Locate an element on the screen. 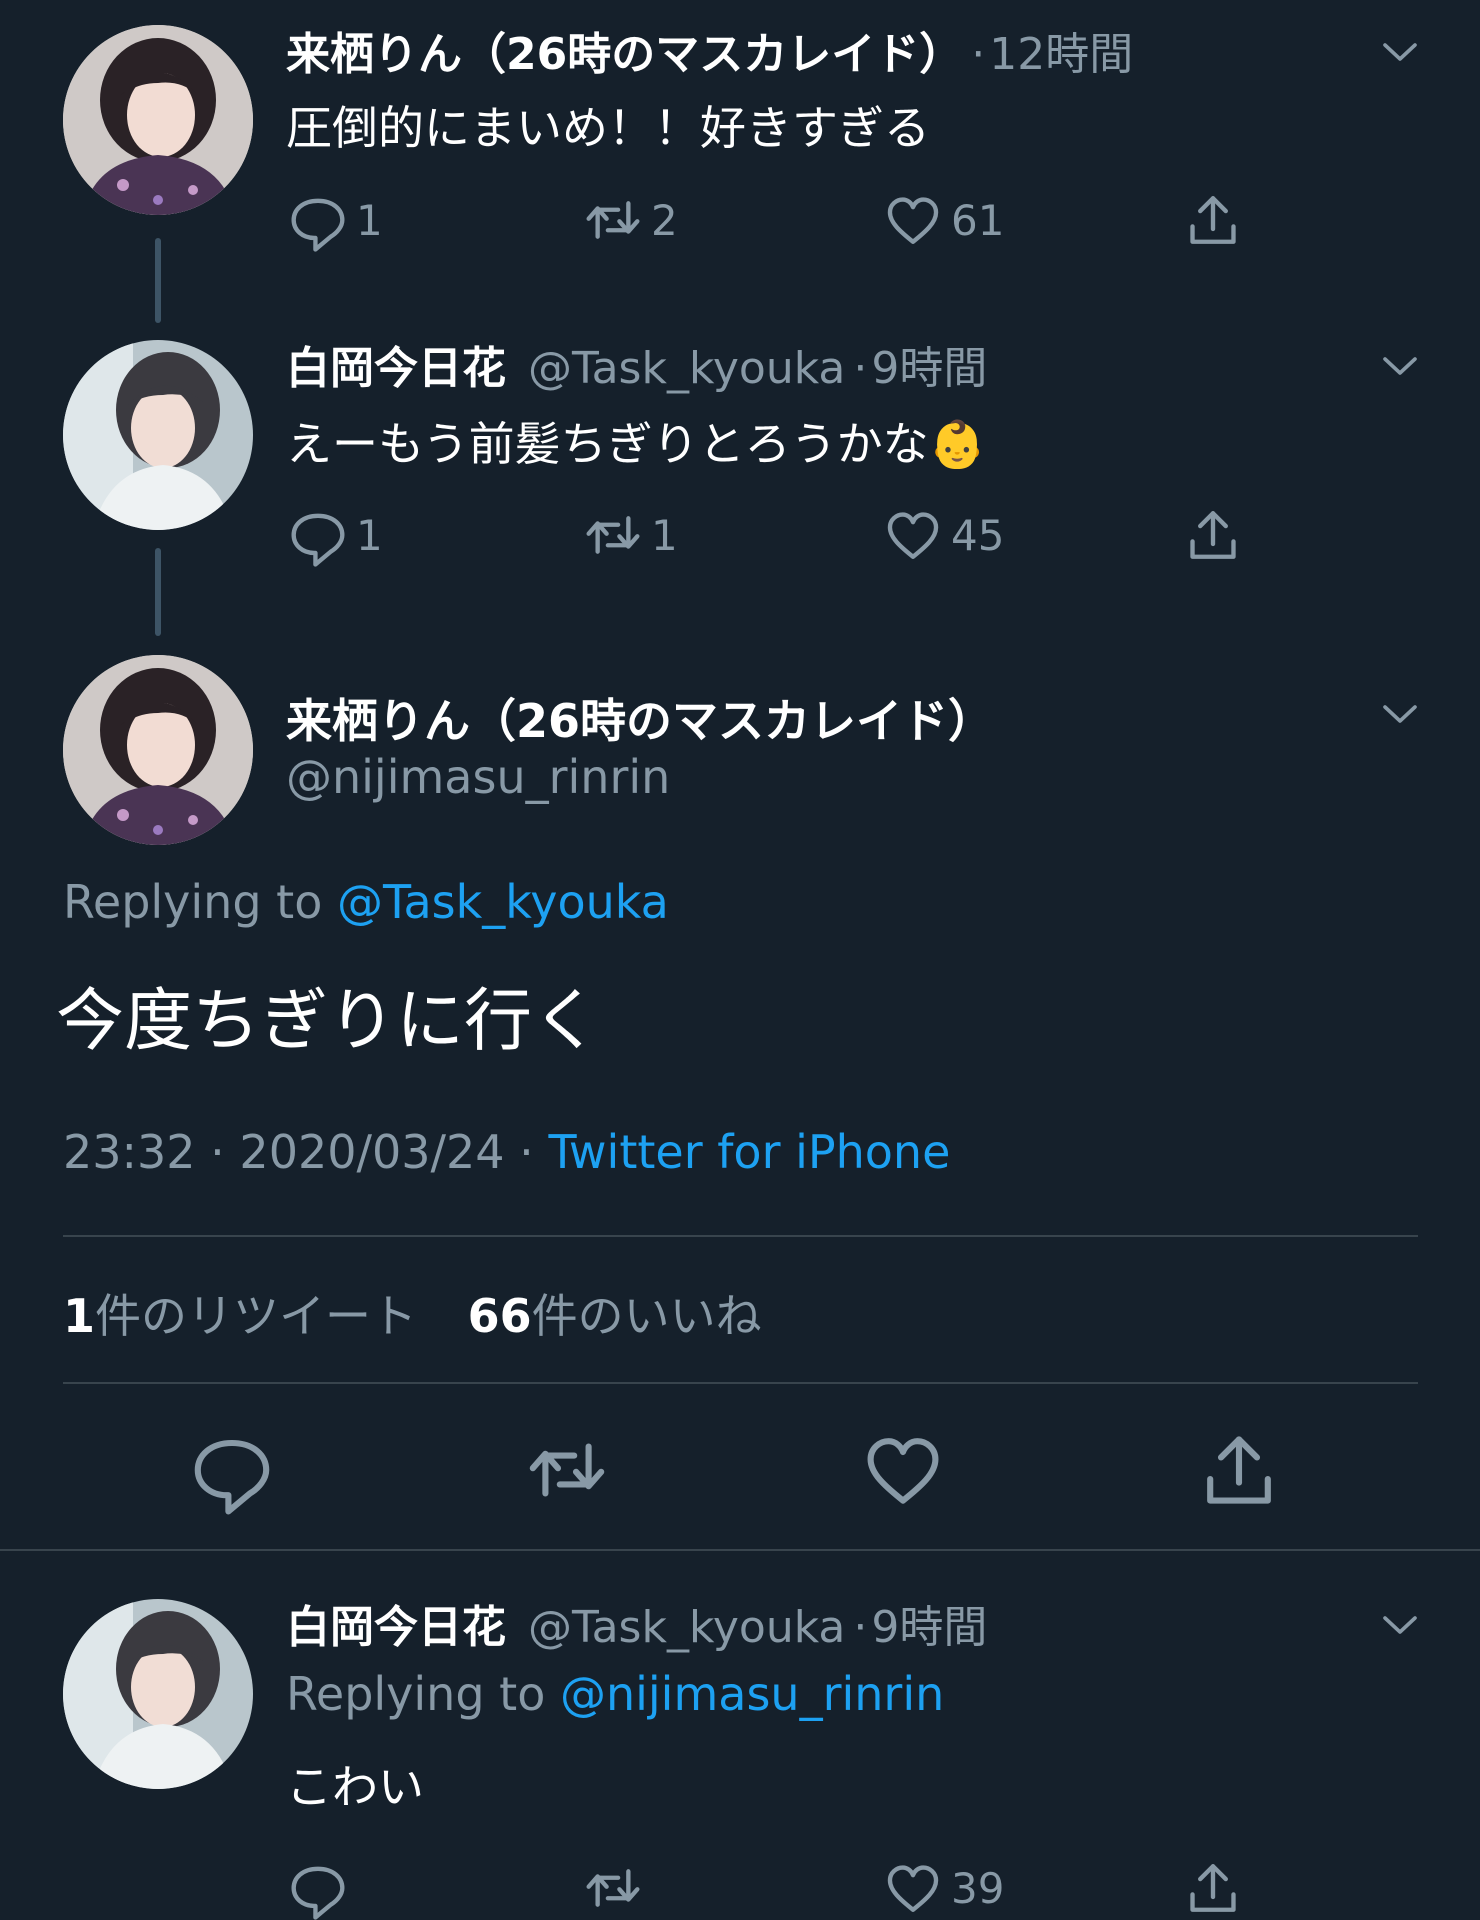  engagement-stats: 1件のリツイート 66件のいいね is located at coordinates (412, 1313).